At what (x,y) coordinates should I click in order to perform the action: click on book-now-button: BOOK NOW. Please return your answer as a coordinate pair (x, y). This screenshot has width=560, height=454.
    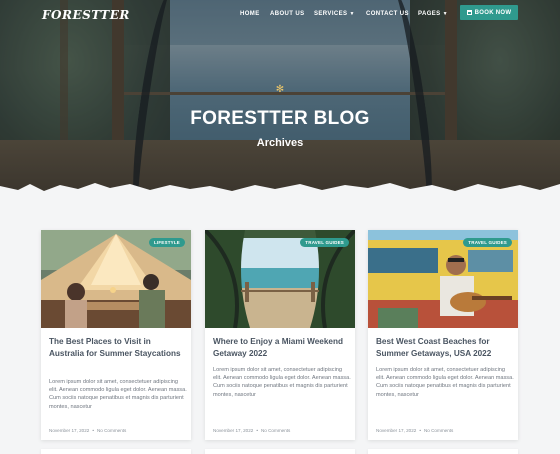
    Looking at the image, I should click on (489, 12).